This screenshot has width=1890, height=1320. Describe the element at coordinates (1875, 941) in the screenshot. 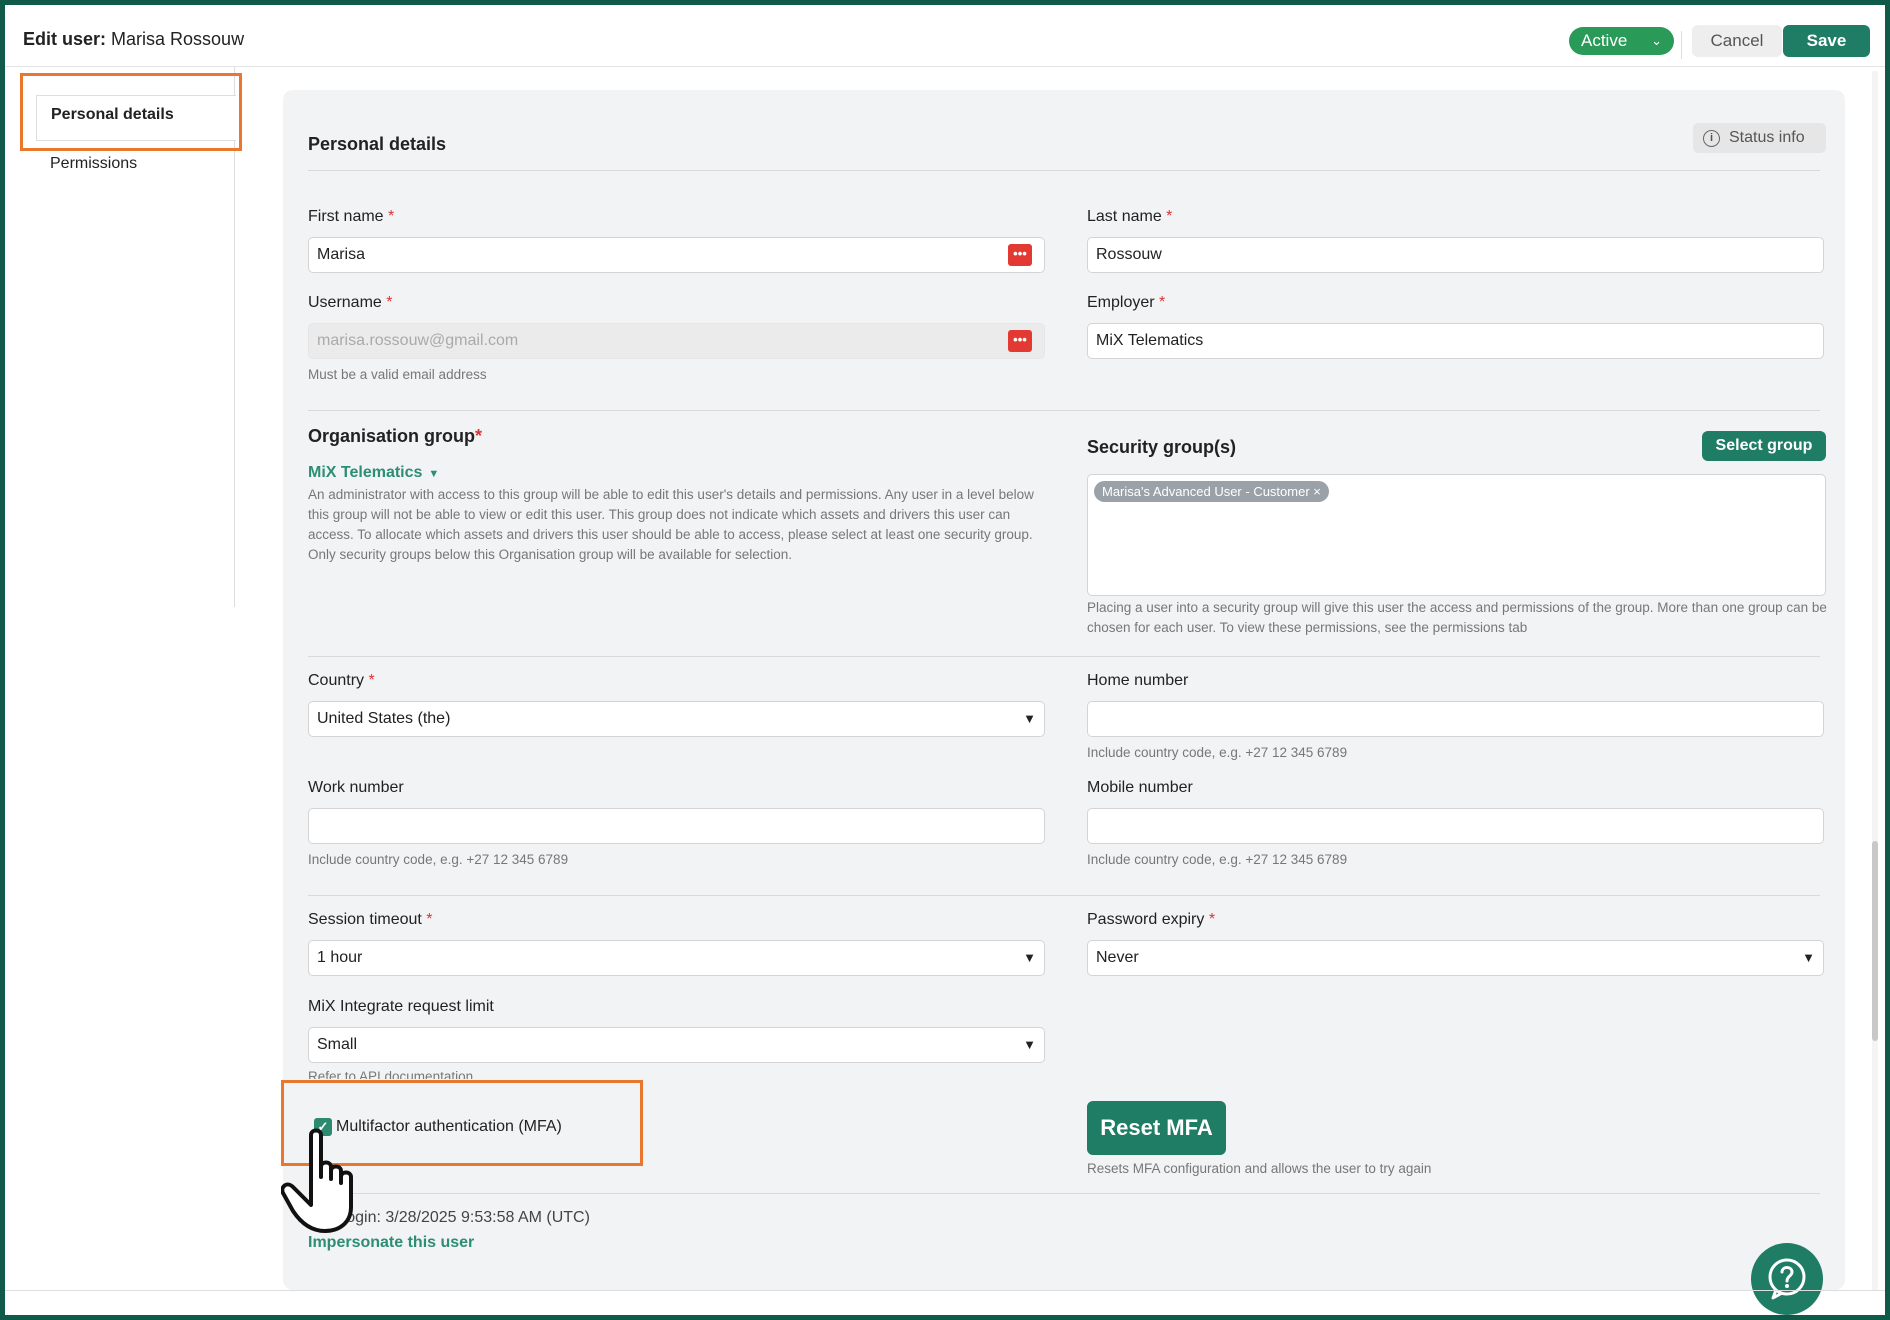

I see `scrollbar-thumb` at that location.